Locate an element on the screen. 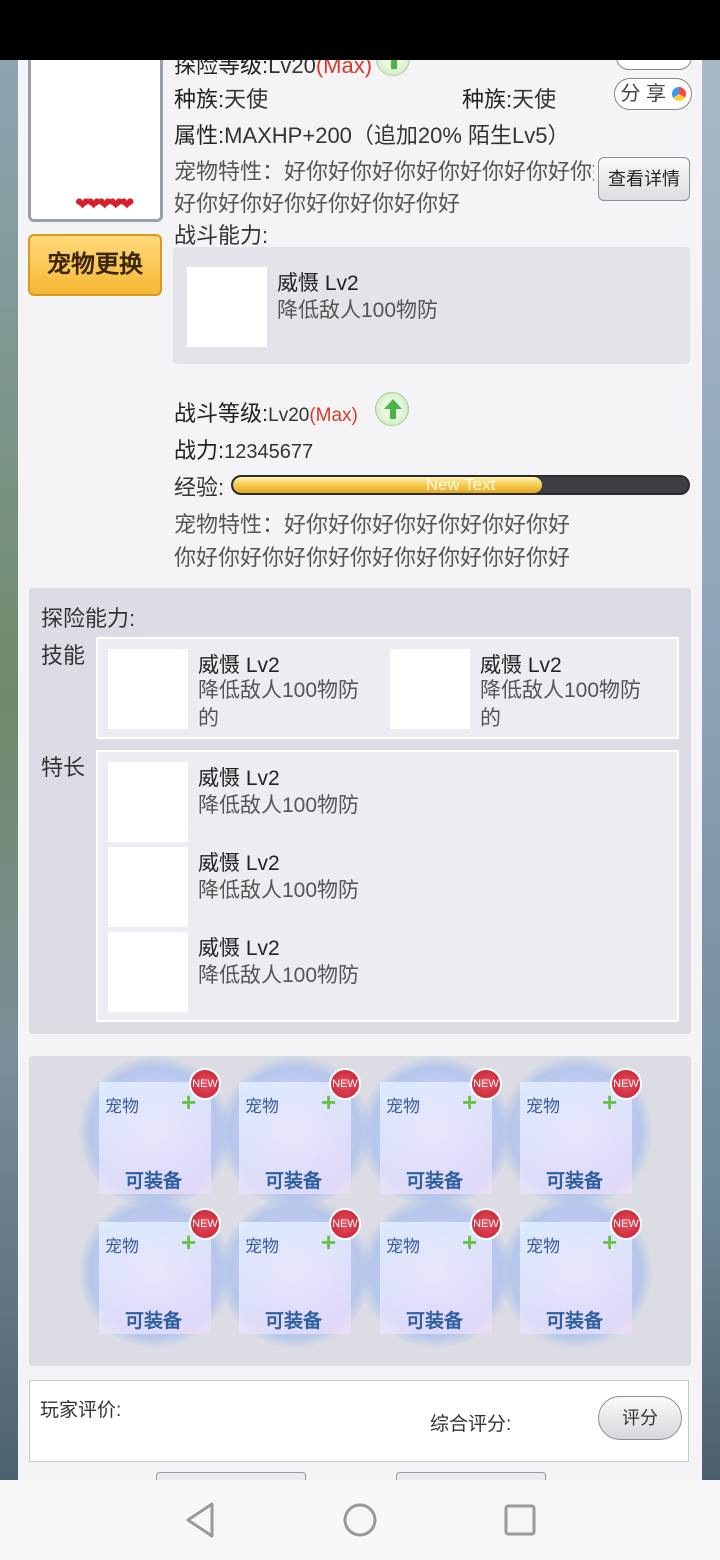 The image size is (720, 1560). adventure-level-label: 探险等级: is located at coordinates (221, 69).